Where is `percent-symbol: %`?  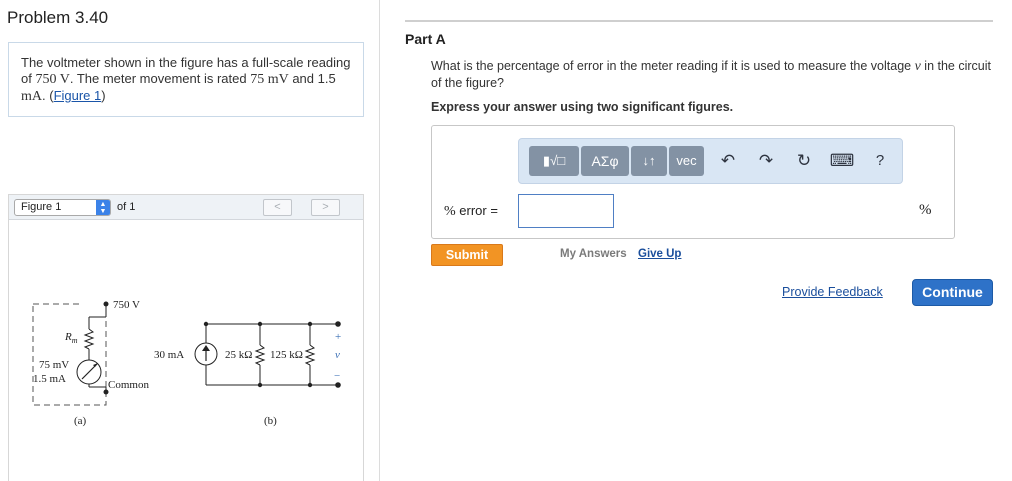 percent-symbol: % is located at coordinates (450, 211).